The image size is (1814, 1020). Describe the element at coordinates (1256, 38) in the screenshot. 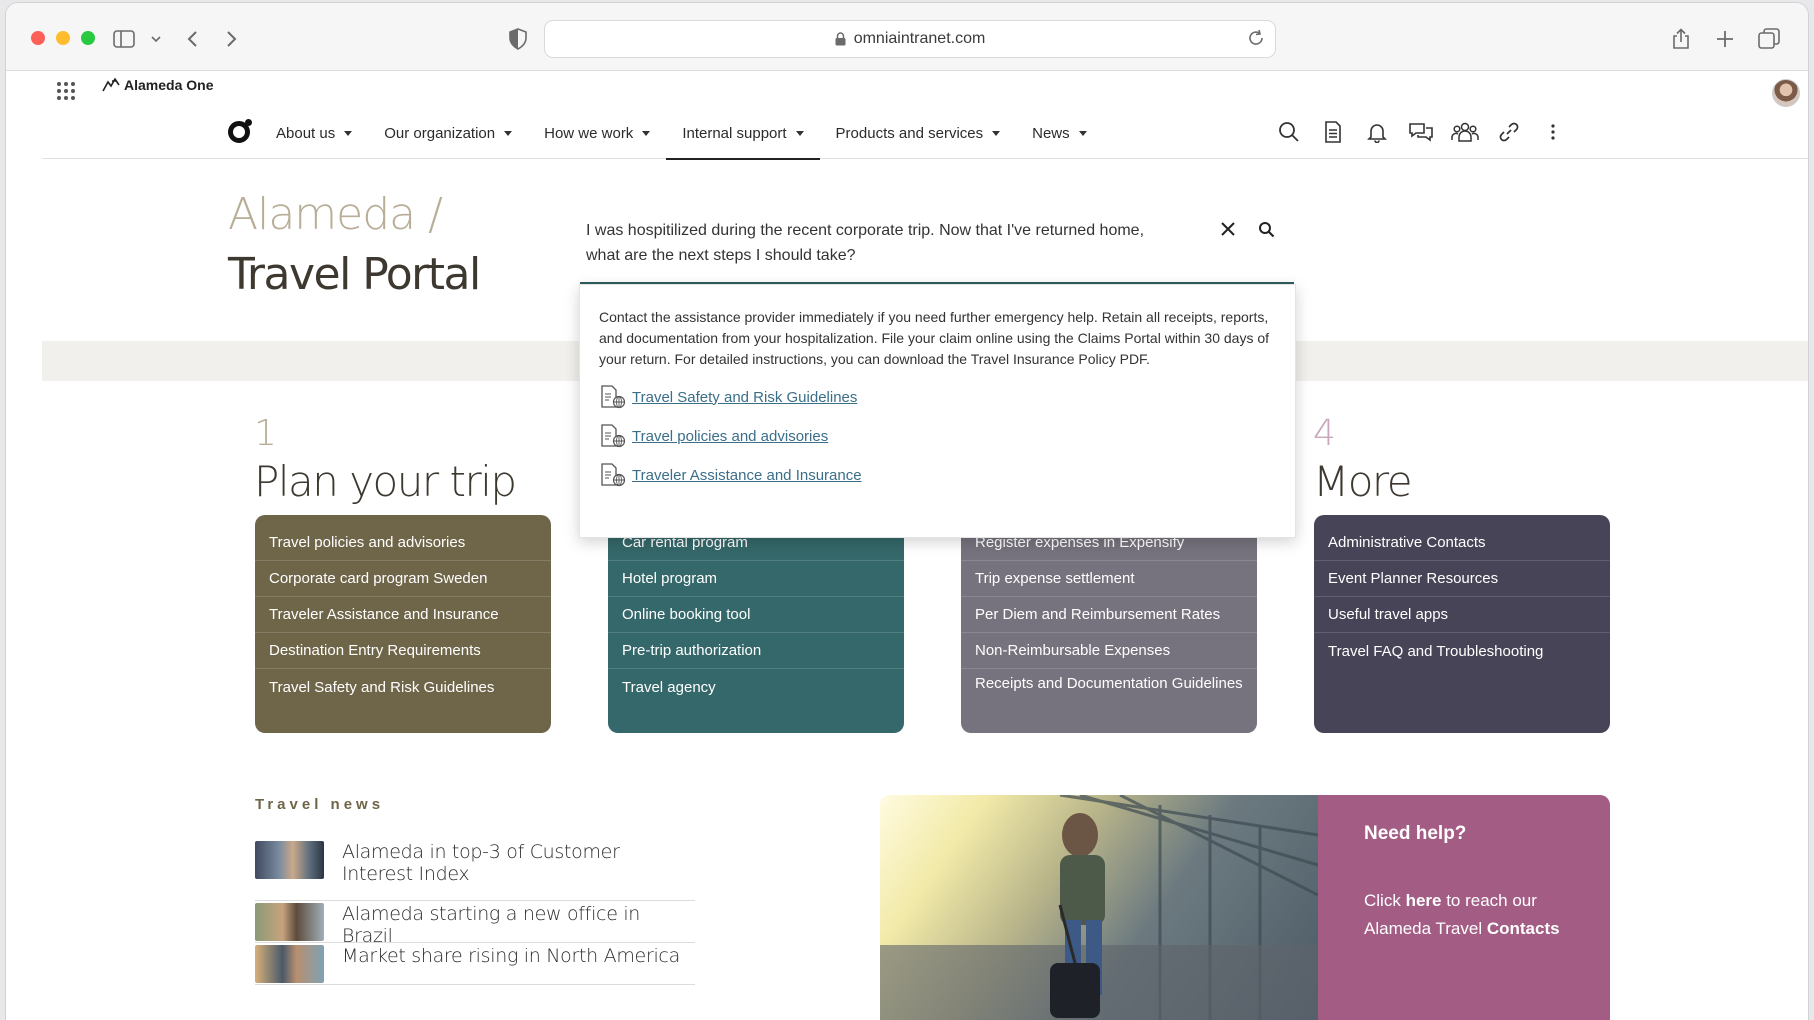

I see `reload-icon` at that location.